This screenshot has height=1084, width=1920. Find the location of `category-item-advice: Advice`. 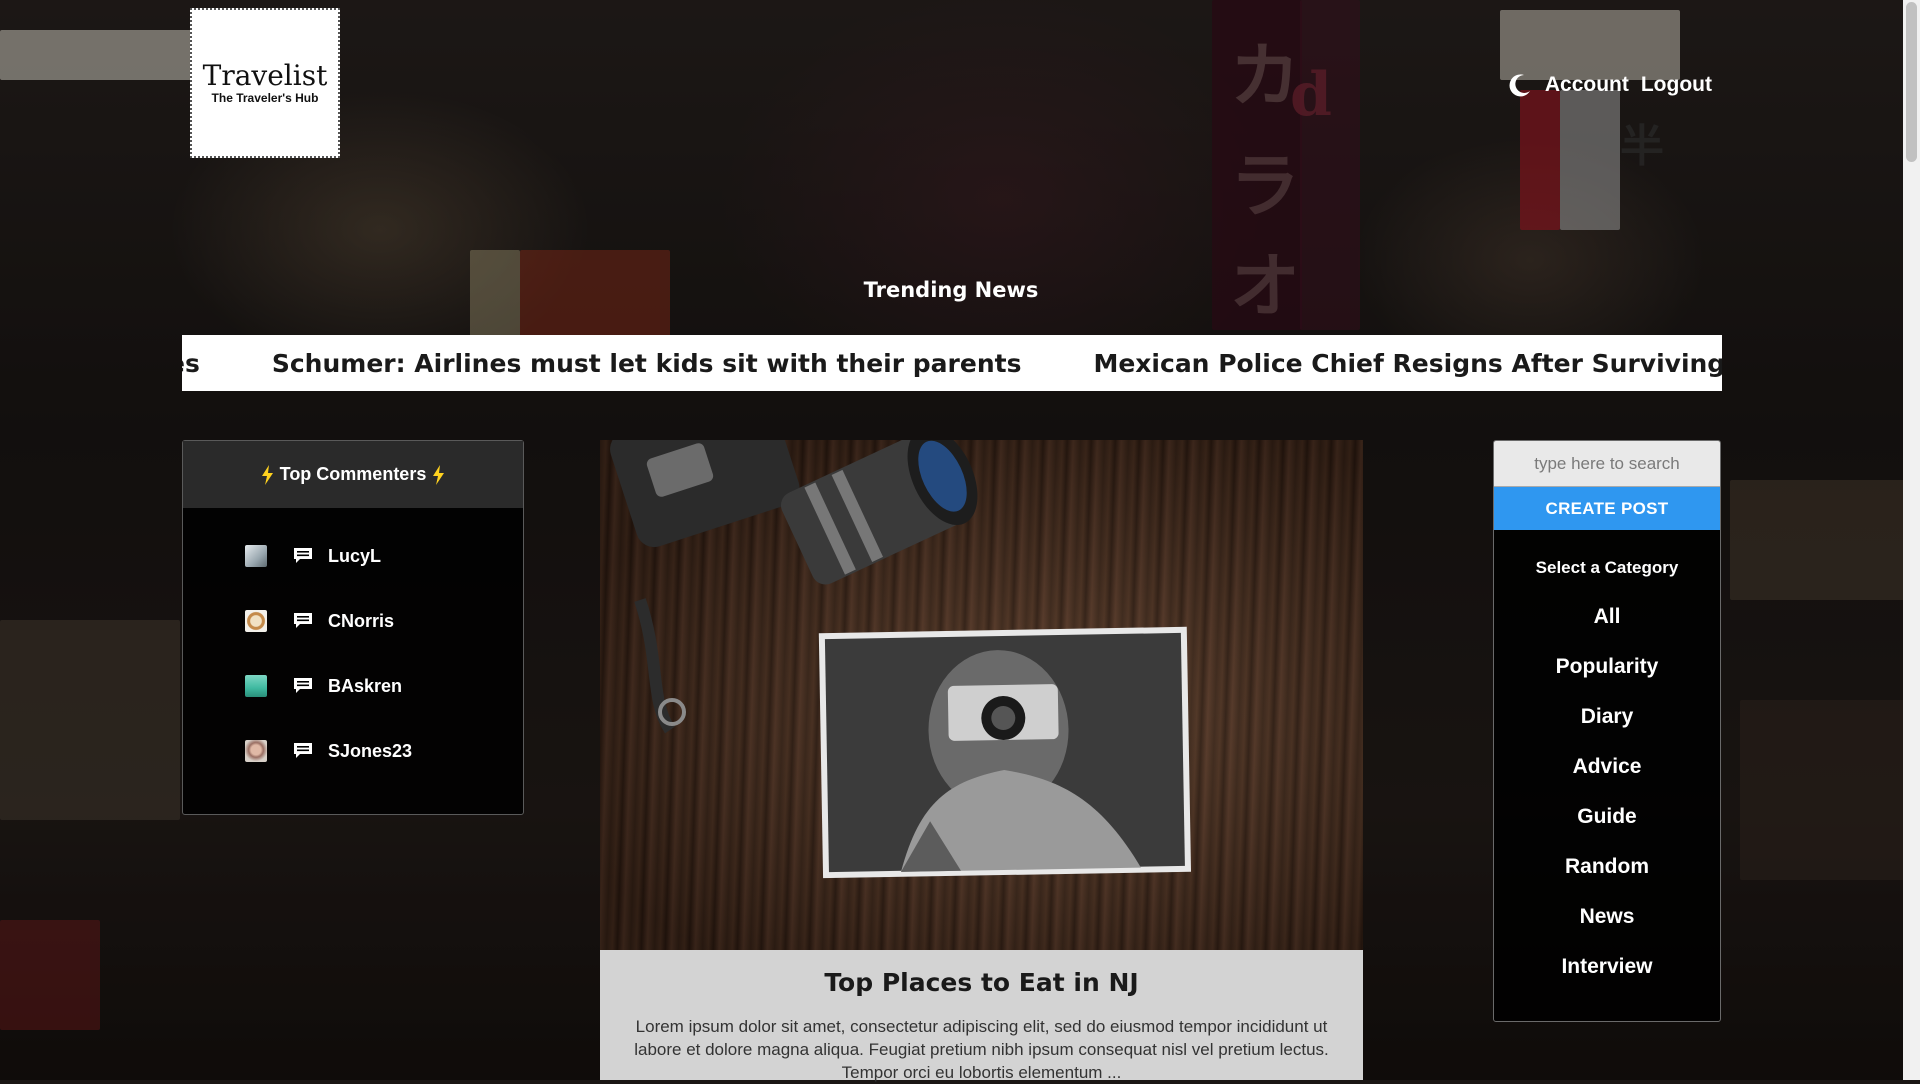

category-item-advice: Advice is located at coordinates (1607, 767).